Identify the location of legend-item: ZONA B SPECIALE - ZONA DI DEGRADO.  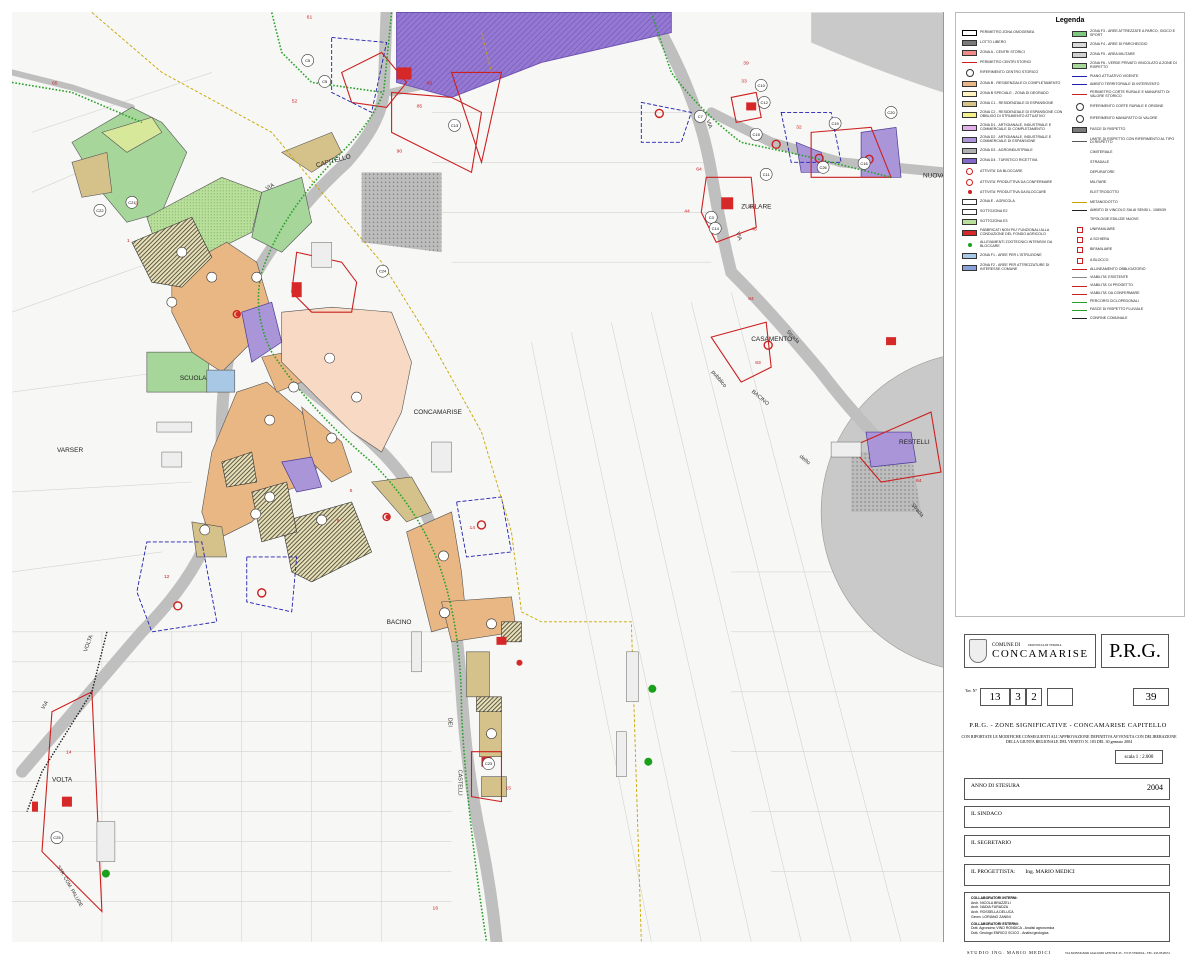
(1015, 94).